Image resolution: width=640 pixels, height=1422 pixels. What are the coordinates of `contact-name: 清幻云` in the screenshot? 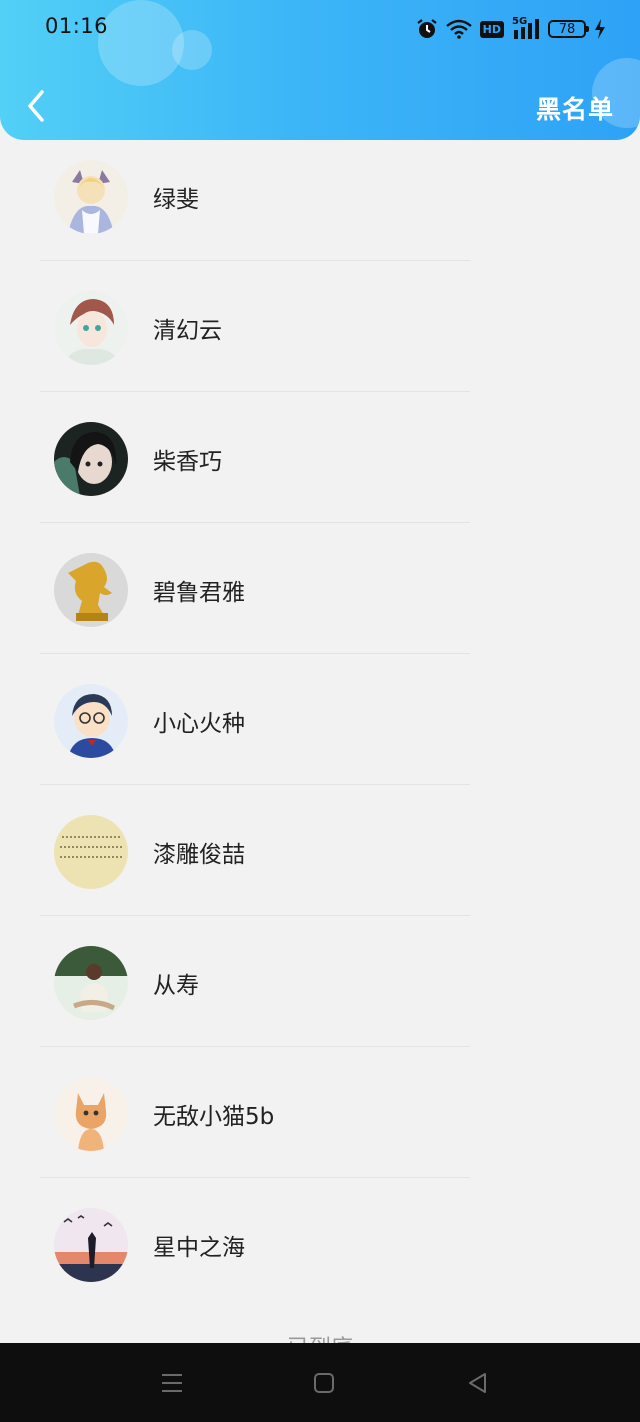 It's located at (187, 331).